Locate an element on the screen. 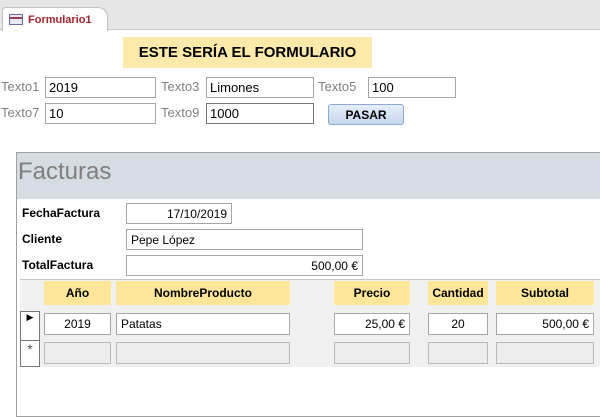 The image size is (600, 417). cell-ano: 2019 is located at coordinates (77, 324).